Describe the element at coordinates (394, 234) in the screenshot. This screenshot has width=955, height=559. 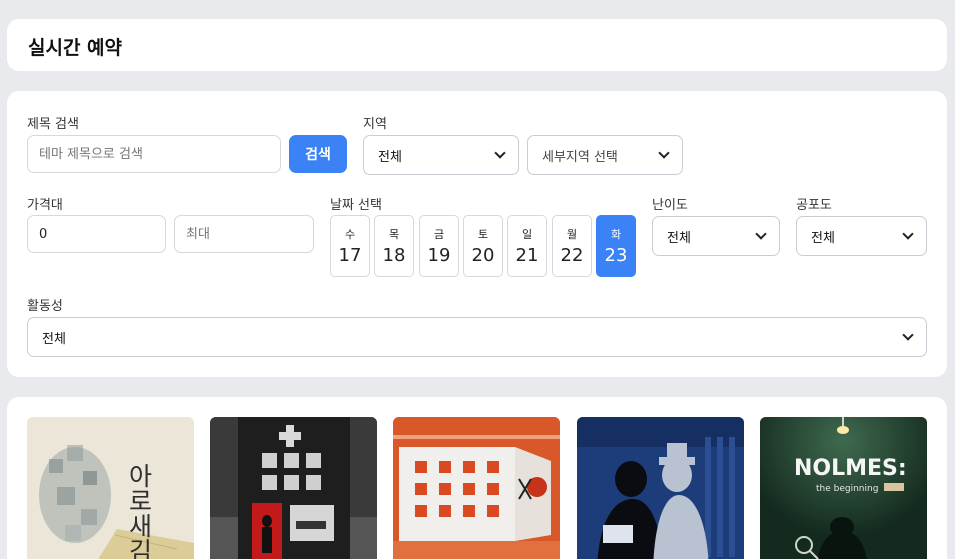
I see `day-of-week: 목` at that location.